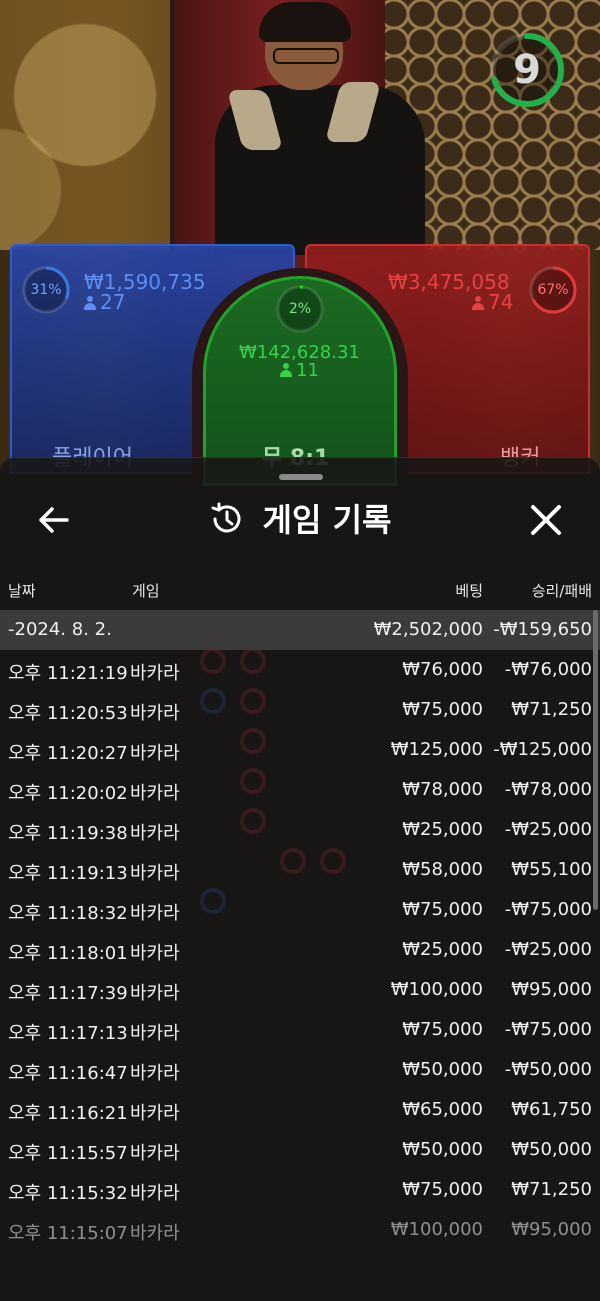 This screenshot has height=1301, width=600. Describe the element at coordinates (68, 1233) in the screenshot. I see `row-time: 오후 11:15:07` at that location.